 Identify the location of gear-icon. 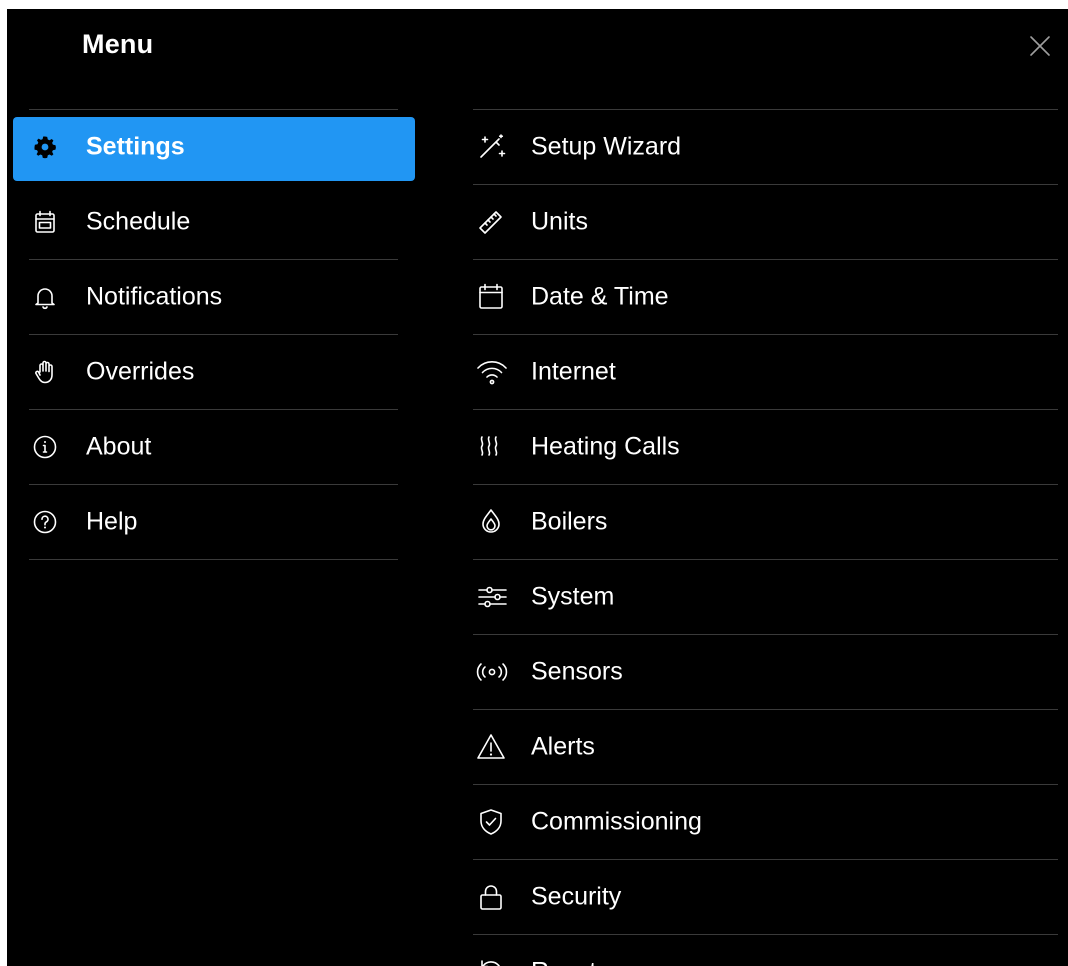
(45, 147).